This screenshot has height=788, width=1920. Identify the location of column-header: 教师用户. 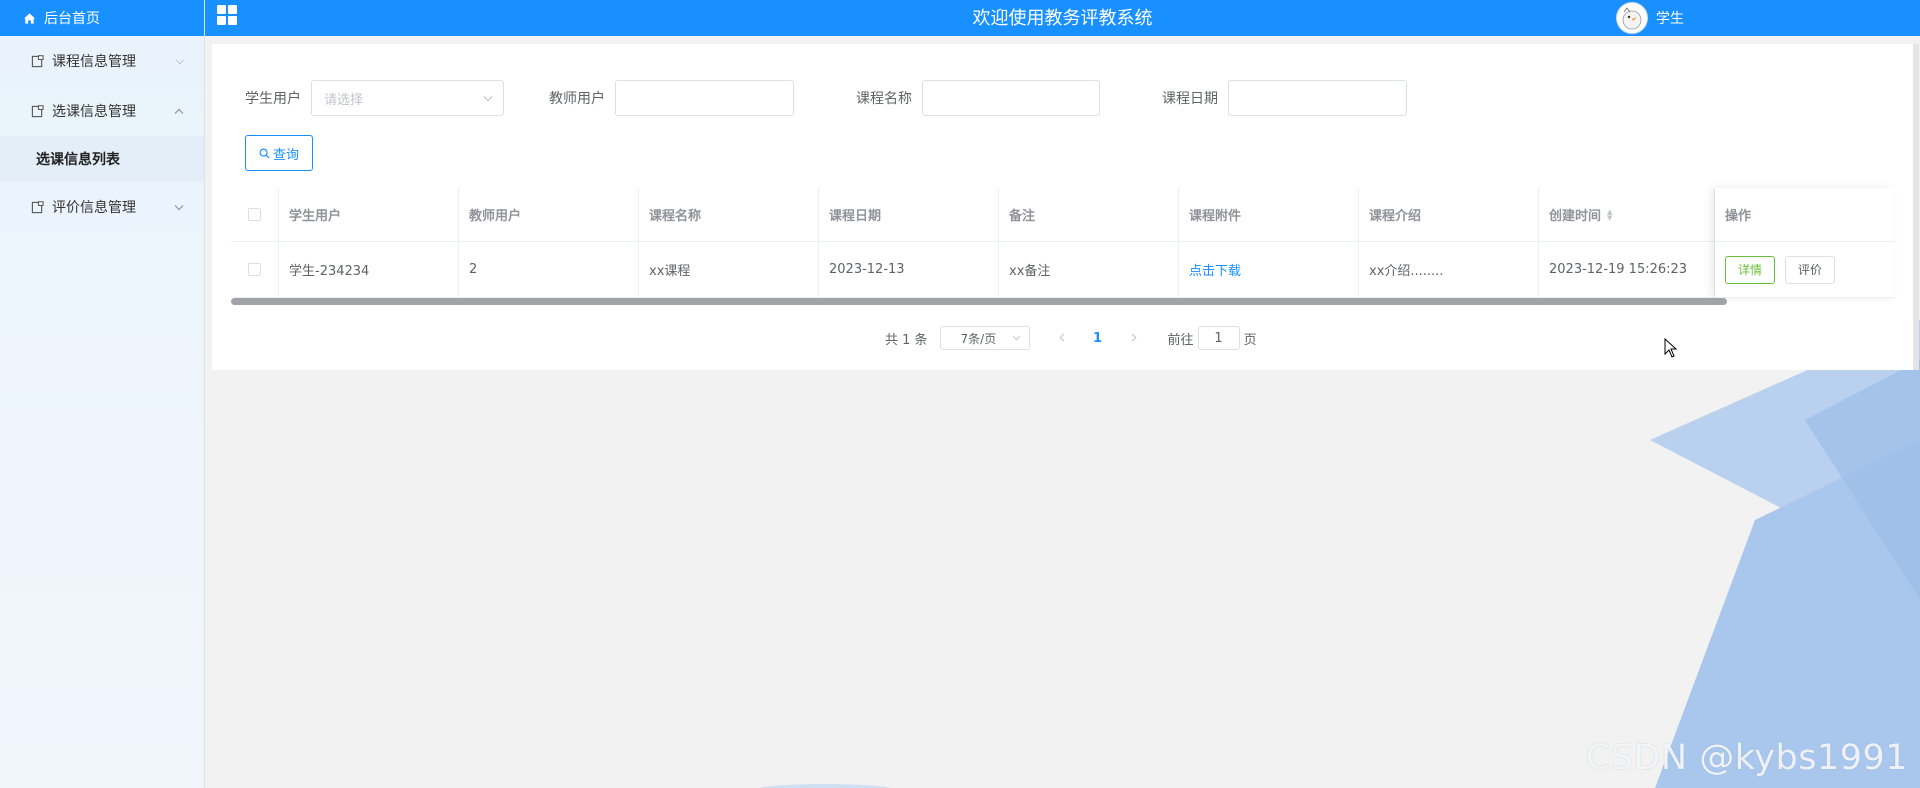
(549, 214).